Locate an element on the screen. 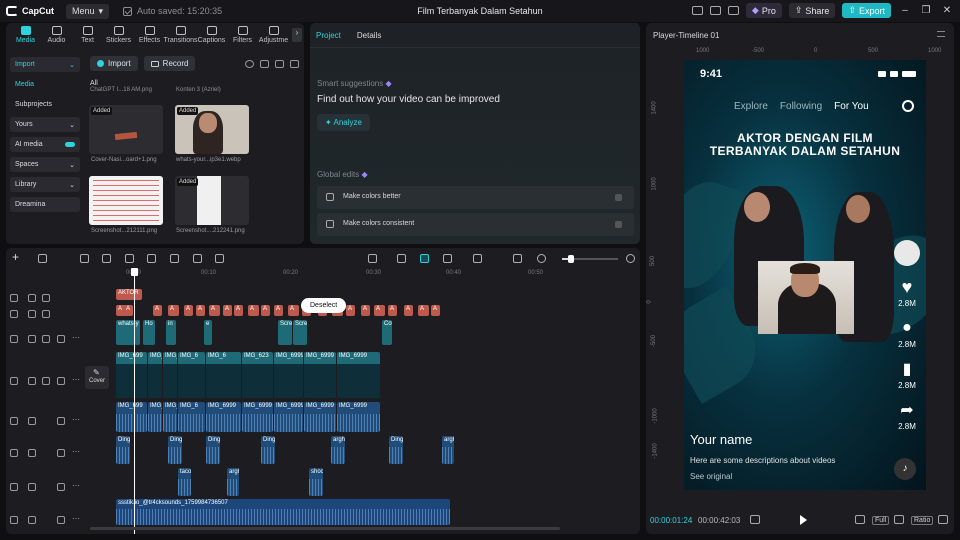 The height and width of the screenshot is (540, 960). audio-clip: IMG_699 is located at coordinates (131, 417).